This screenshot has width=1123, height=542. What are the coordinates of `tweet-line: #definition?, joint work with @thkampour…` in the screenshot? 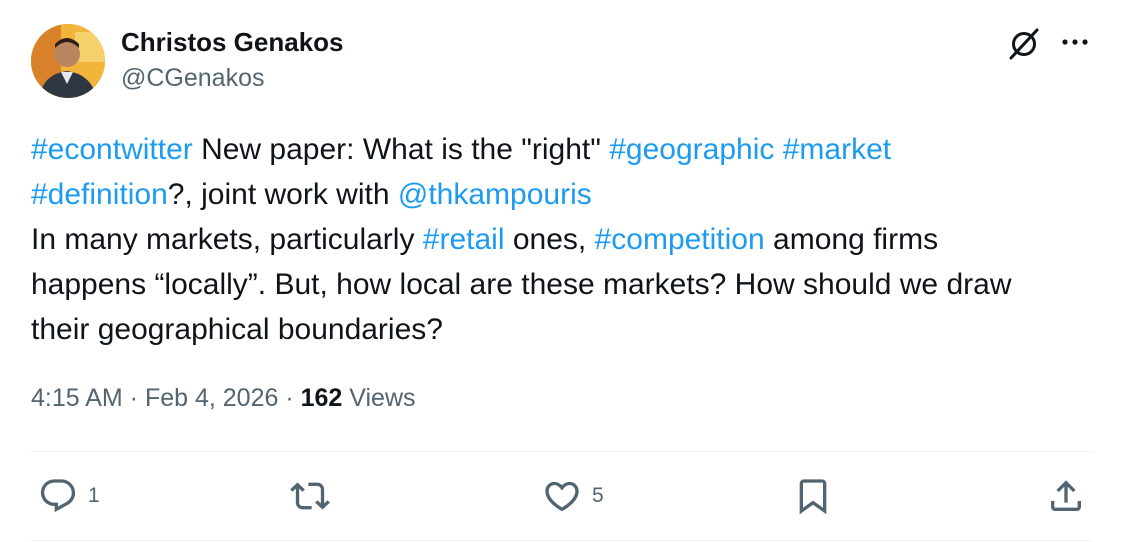 It's located at (566, 194).